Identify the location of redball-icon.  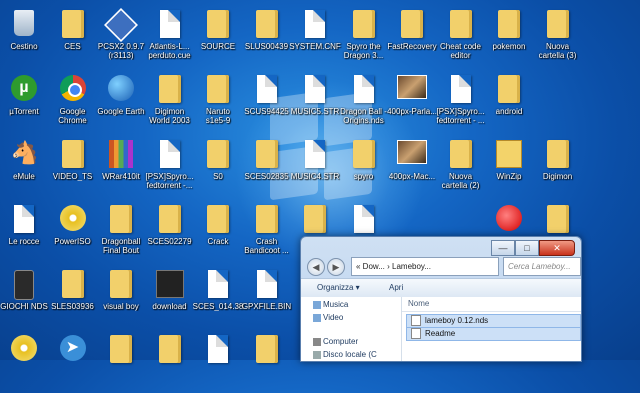
(509, 220).